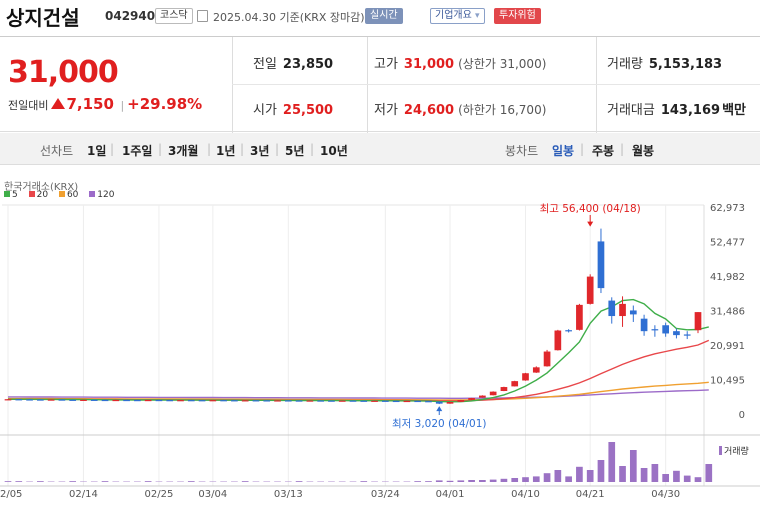 The height and width of the screenshot is (510, 760). What do you see at coordinates (727, 346) in the screenshot?
I see `y-tick-label: 20,991` at bounding box center [727, 346].